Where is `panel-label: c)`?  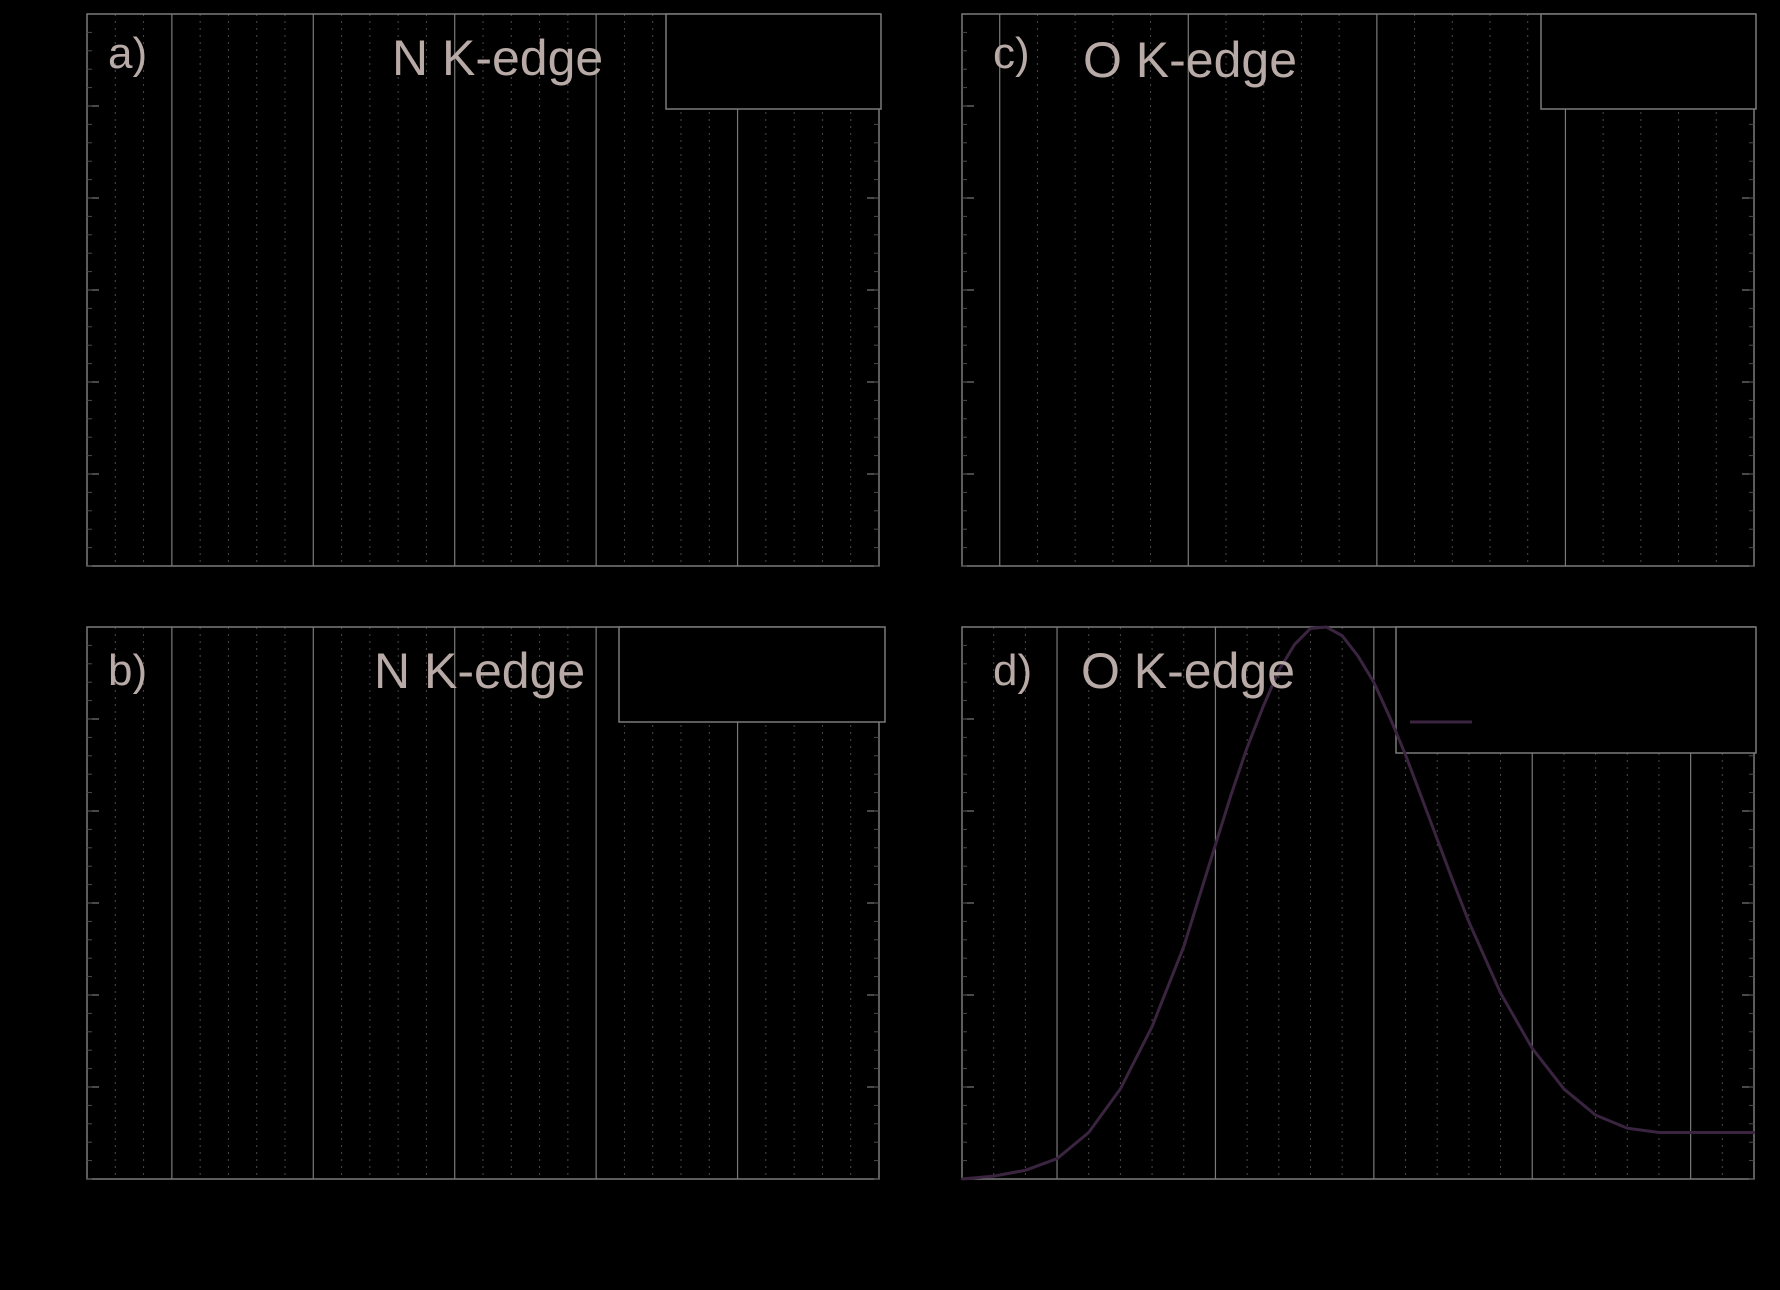 panel-label: c) is located at coordinates (1011, 53).